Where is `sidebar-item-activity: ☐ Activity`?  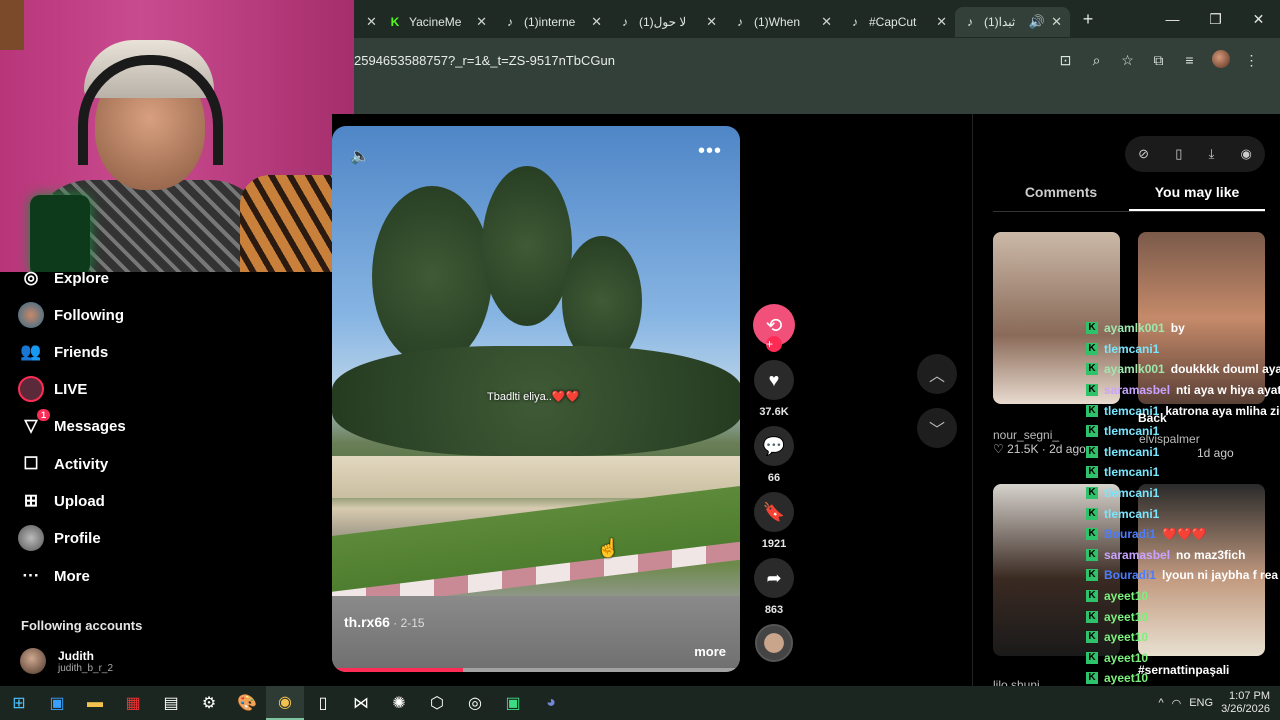 sidebar-item-activity: ☐ Activity is located at coordinates (63, 464).